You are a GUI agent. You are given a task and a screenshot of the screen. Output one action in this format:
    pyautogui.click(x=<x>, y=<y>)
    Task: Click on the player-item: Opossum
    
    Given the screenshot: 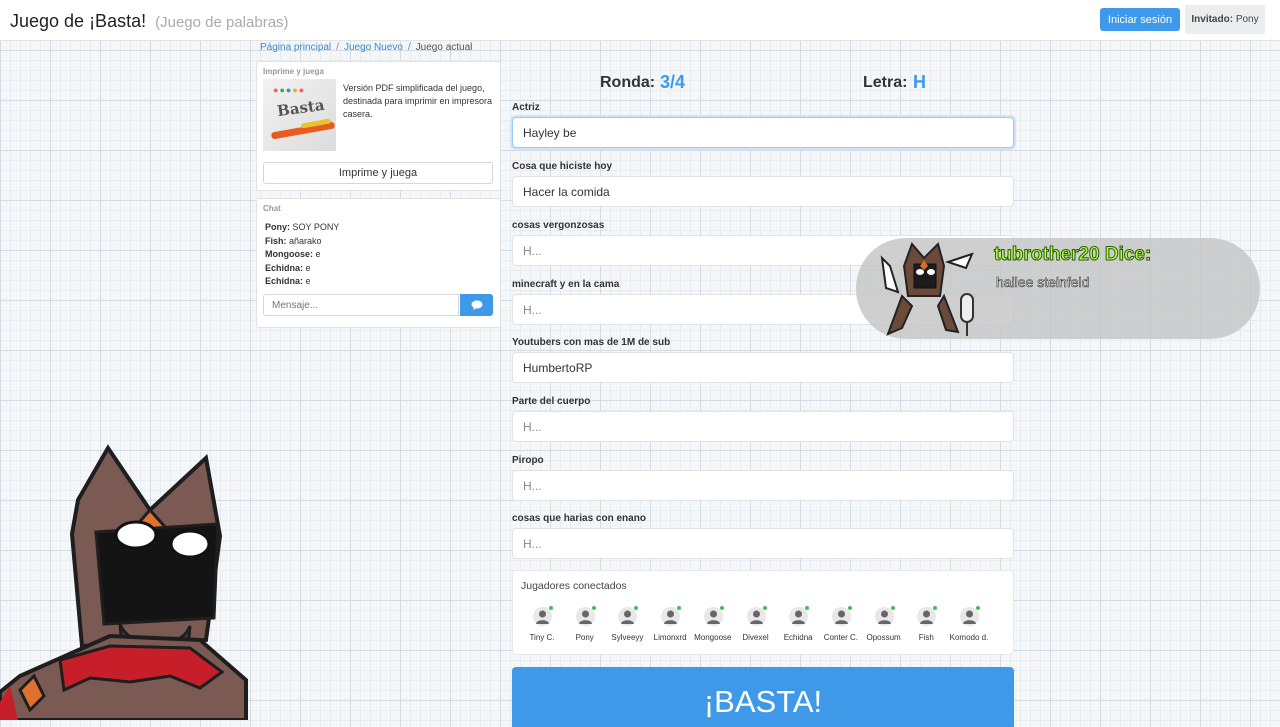 What is the action you would take?
    pyautogui.click(x=884, y=626)
    